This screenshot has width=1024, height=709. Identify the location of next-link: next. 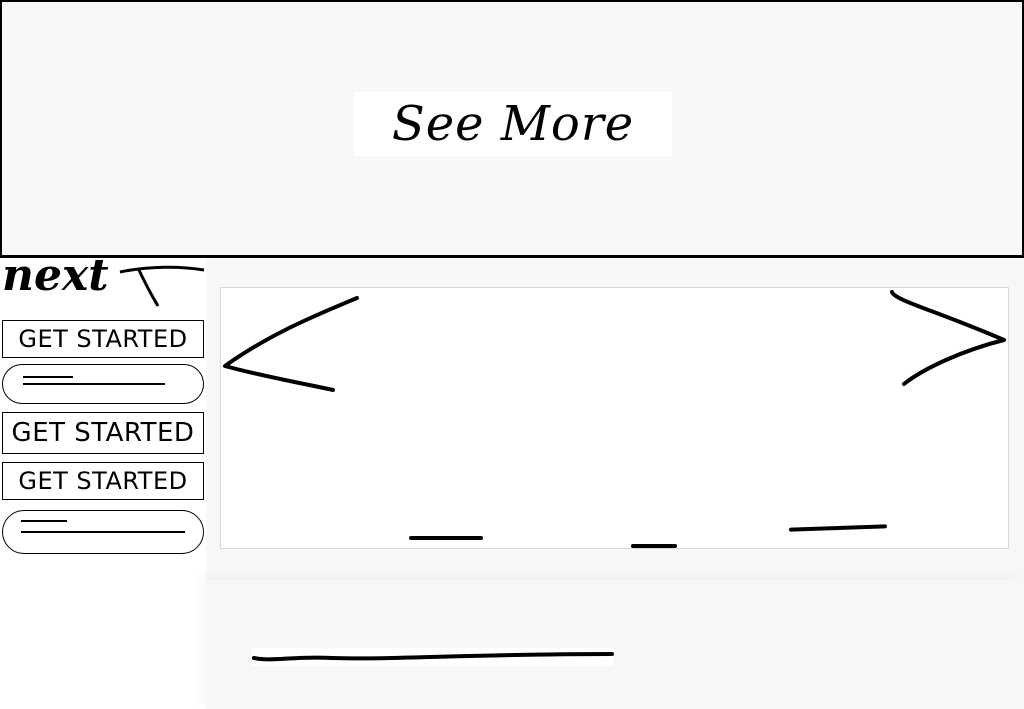
(103, 280).